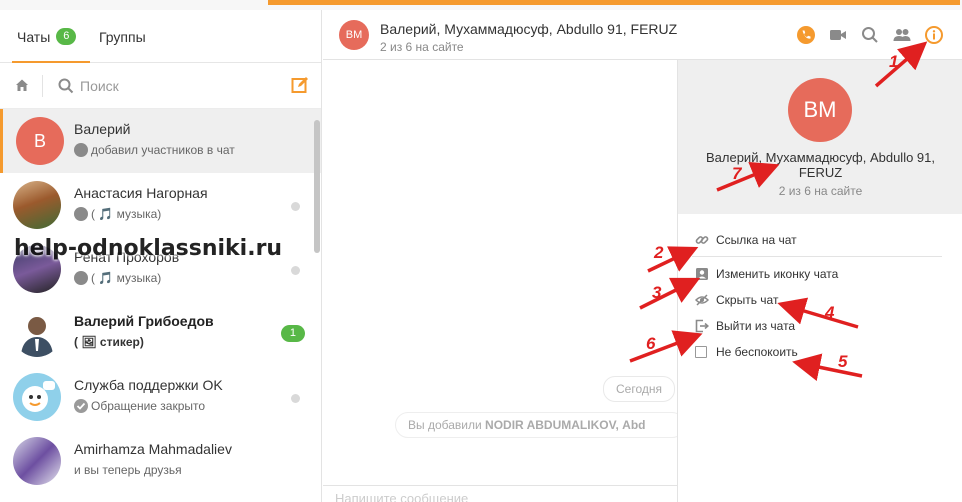 Image resolution: width=962 pixels, height=502 pixels. I want to click on eye-off-icon, so click(702, 300).